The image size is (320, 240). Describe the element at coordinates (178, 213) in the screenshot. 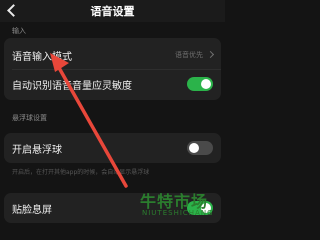

I see `watermark-subtext: NIUTESHICHANG` at that location.